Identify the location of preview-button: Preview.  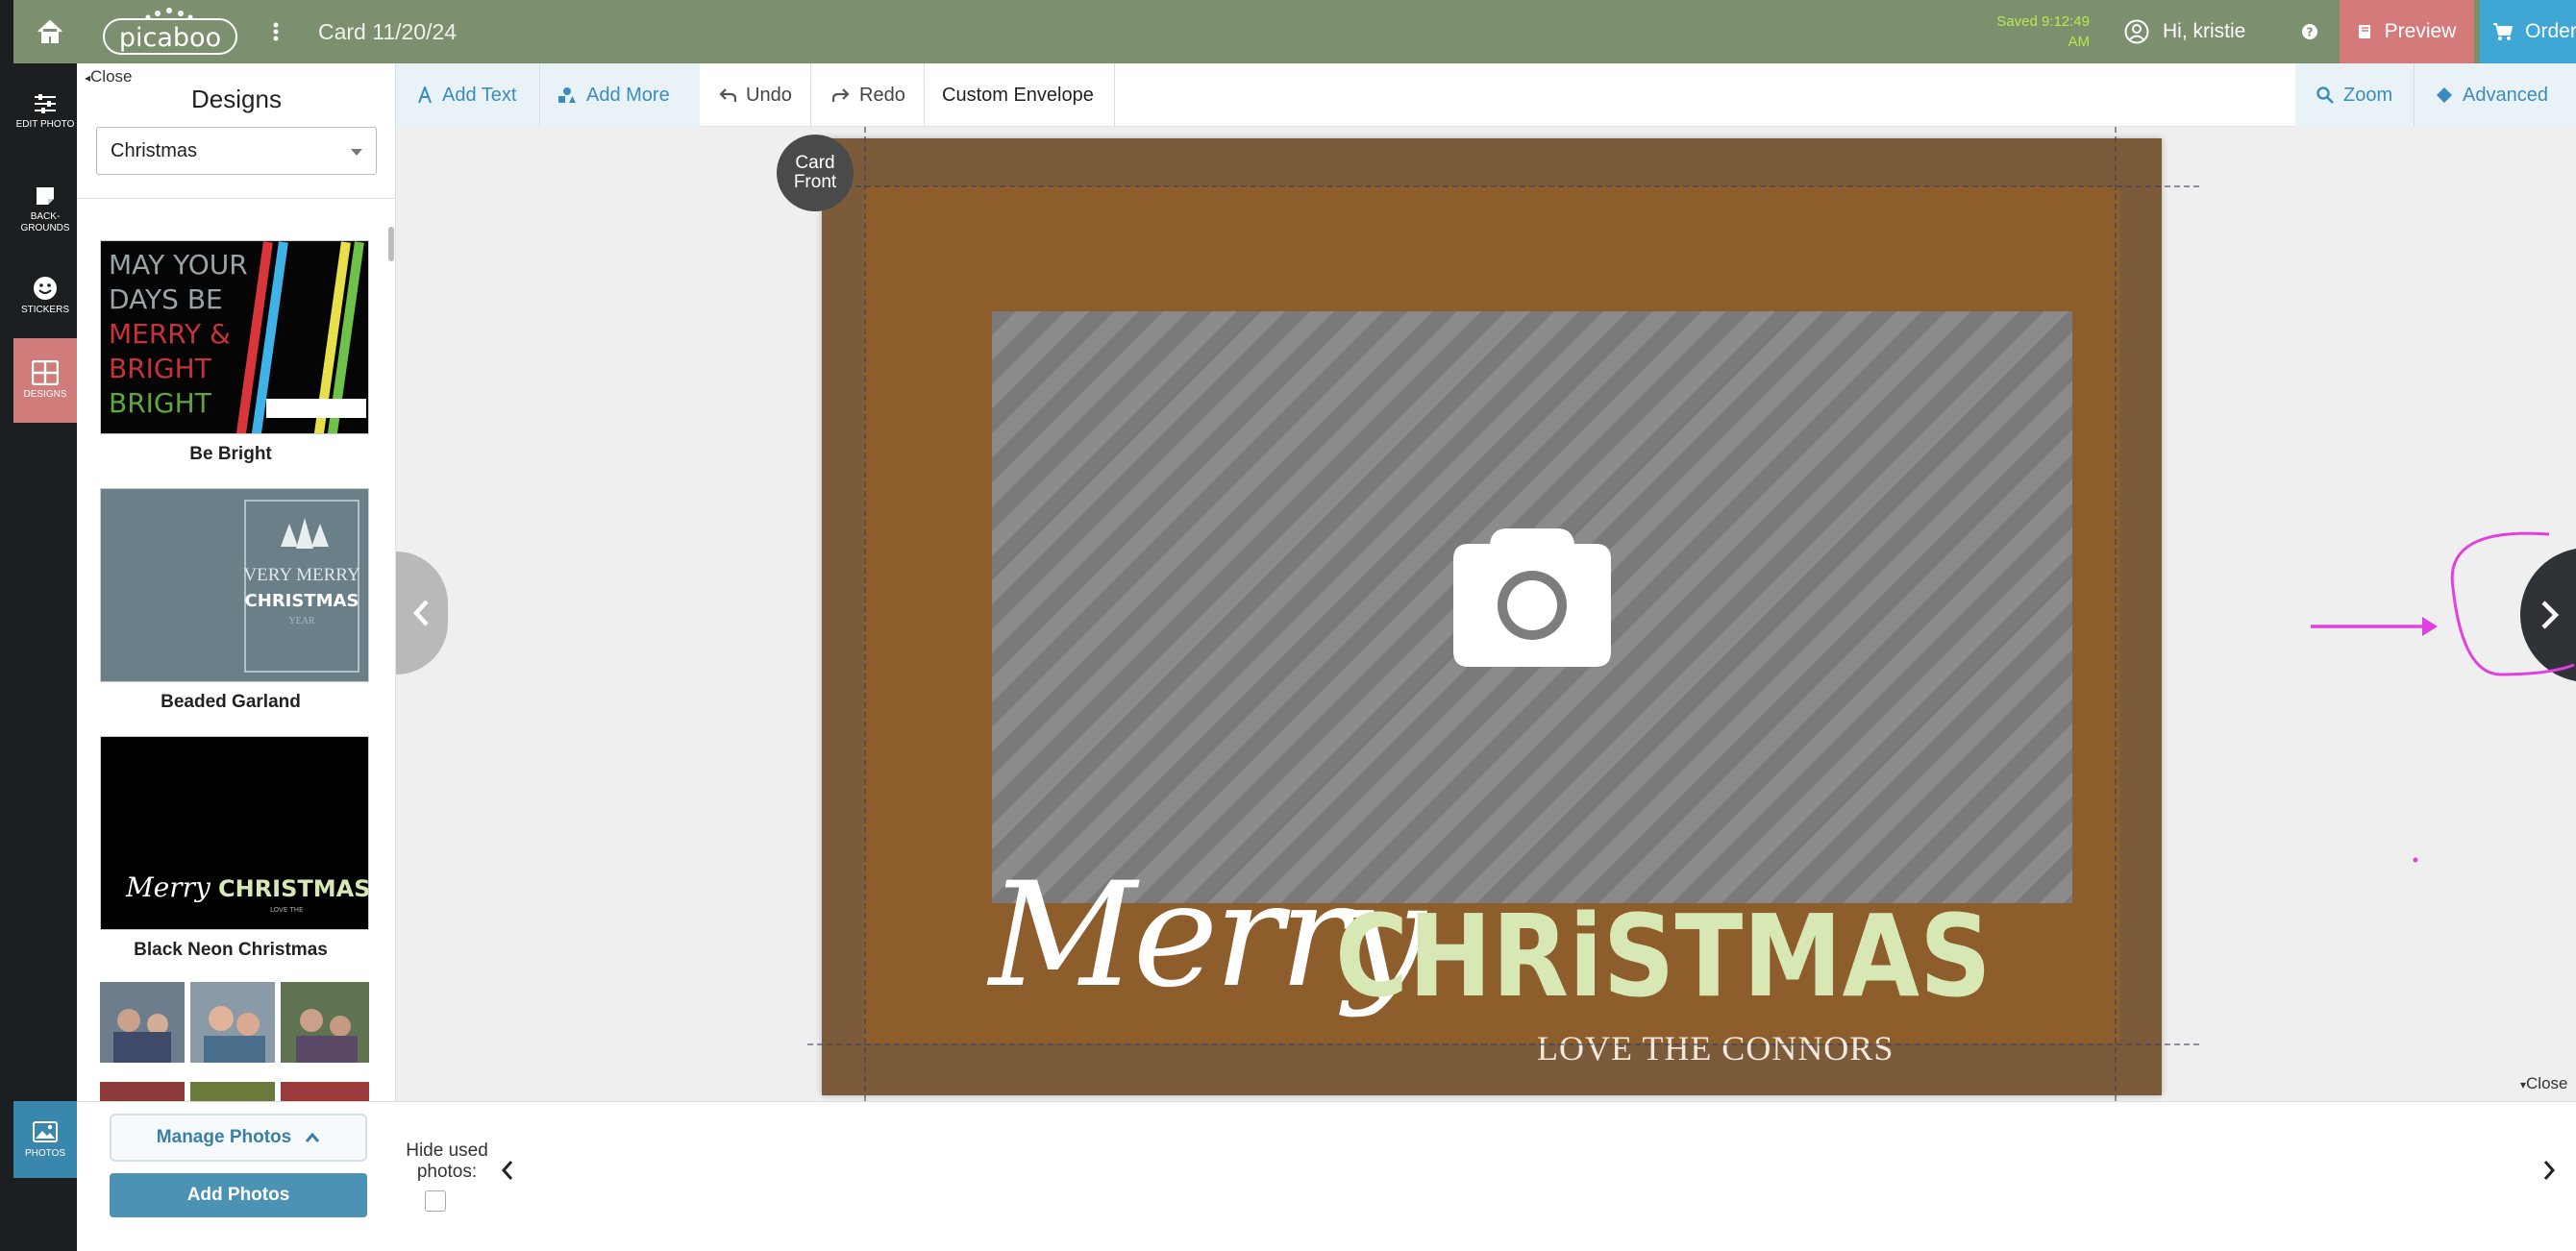
(2407, 31).